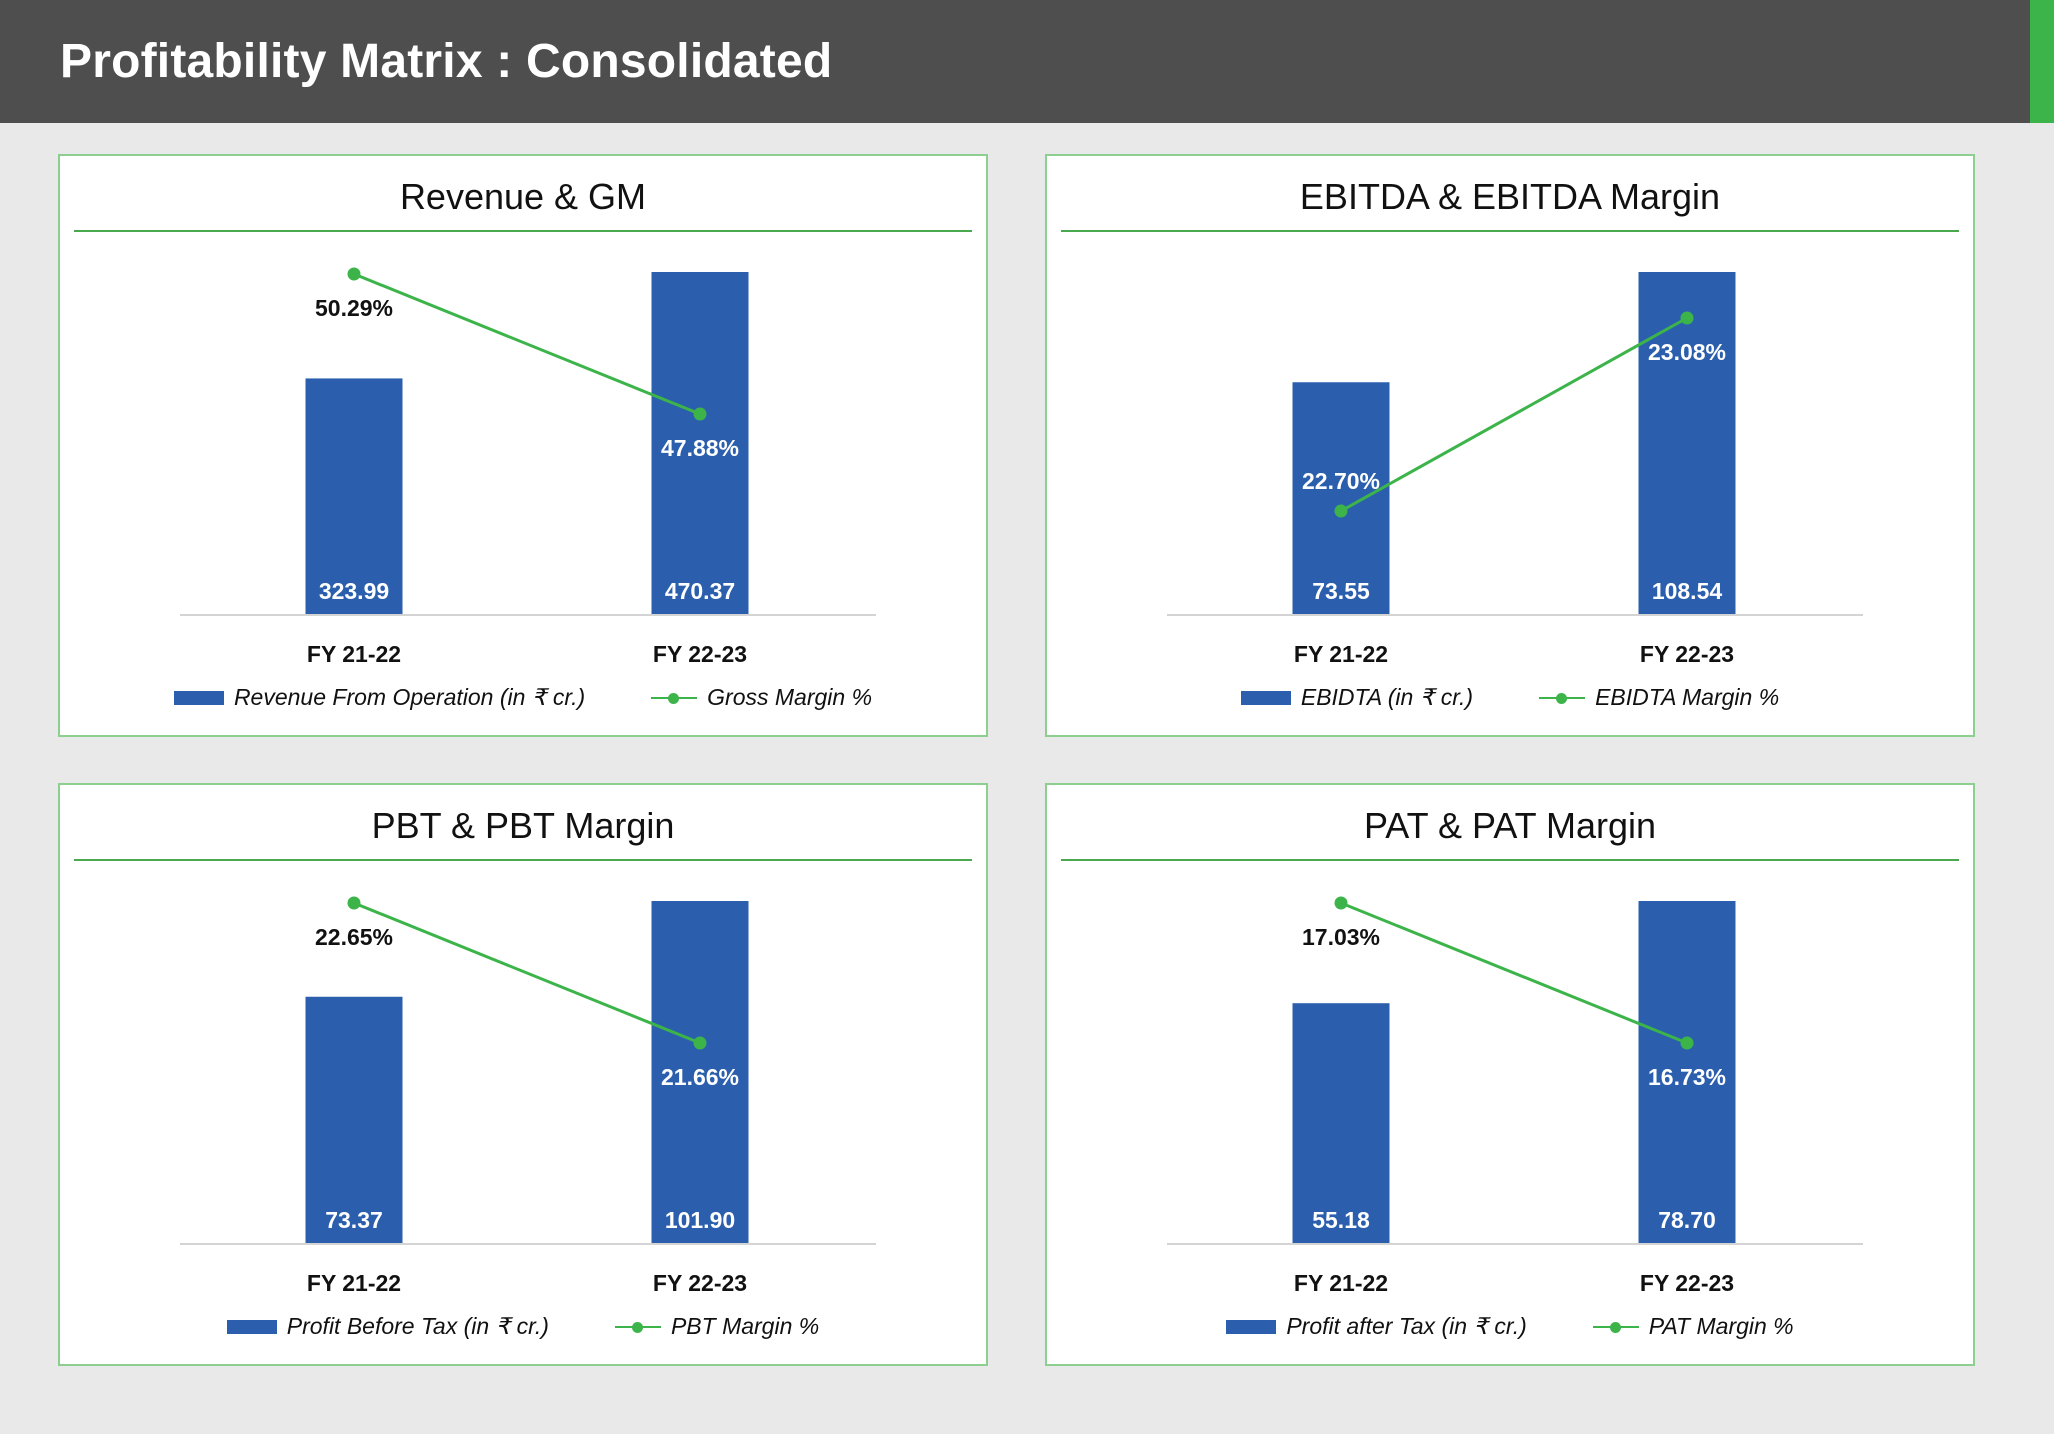  I want to click on margin-value-label: 50.29%, so click(354, 308).